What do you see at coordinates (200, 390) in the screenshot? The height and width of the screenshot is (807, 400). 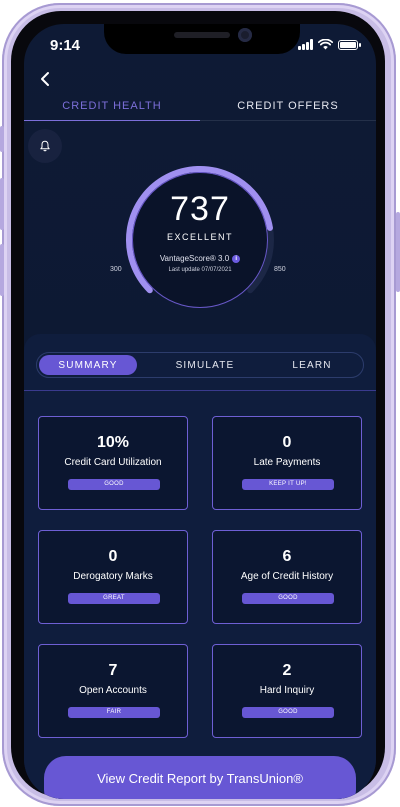 I see `divider` at bounding box center [200, 390].